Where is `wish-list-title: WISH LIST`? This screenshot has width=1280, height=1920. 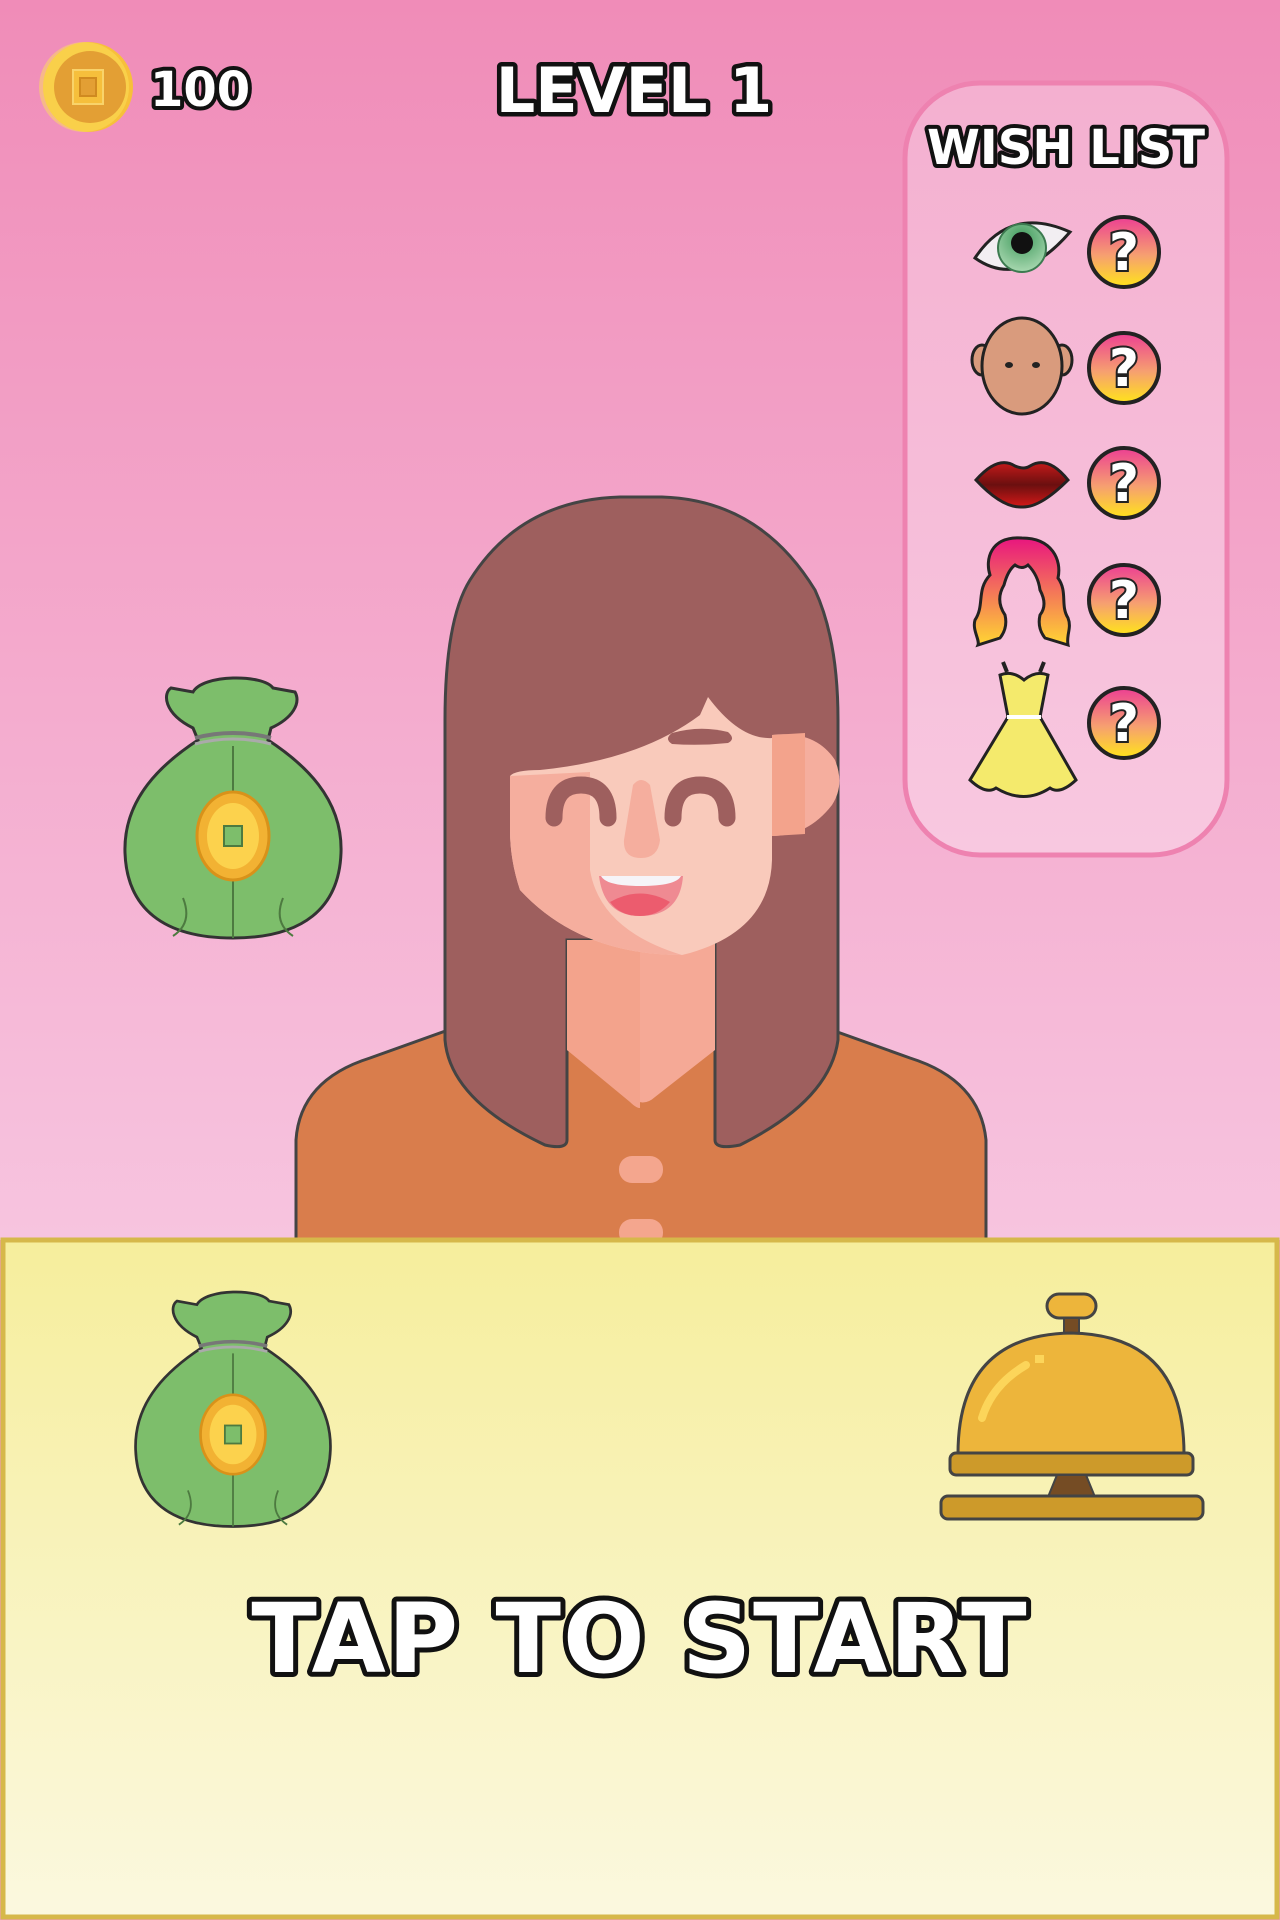 wish-list-title: WISH LIST is located at coordinates (1066, 148).